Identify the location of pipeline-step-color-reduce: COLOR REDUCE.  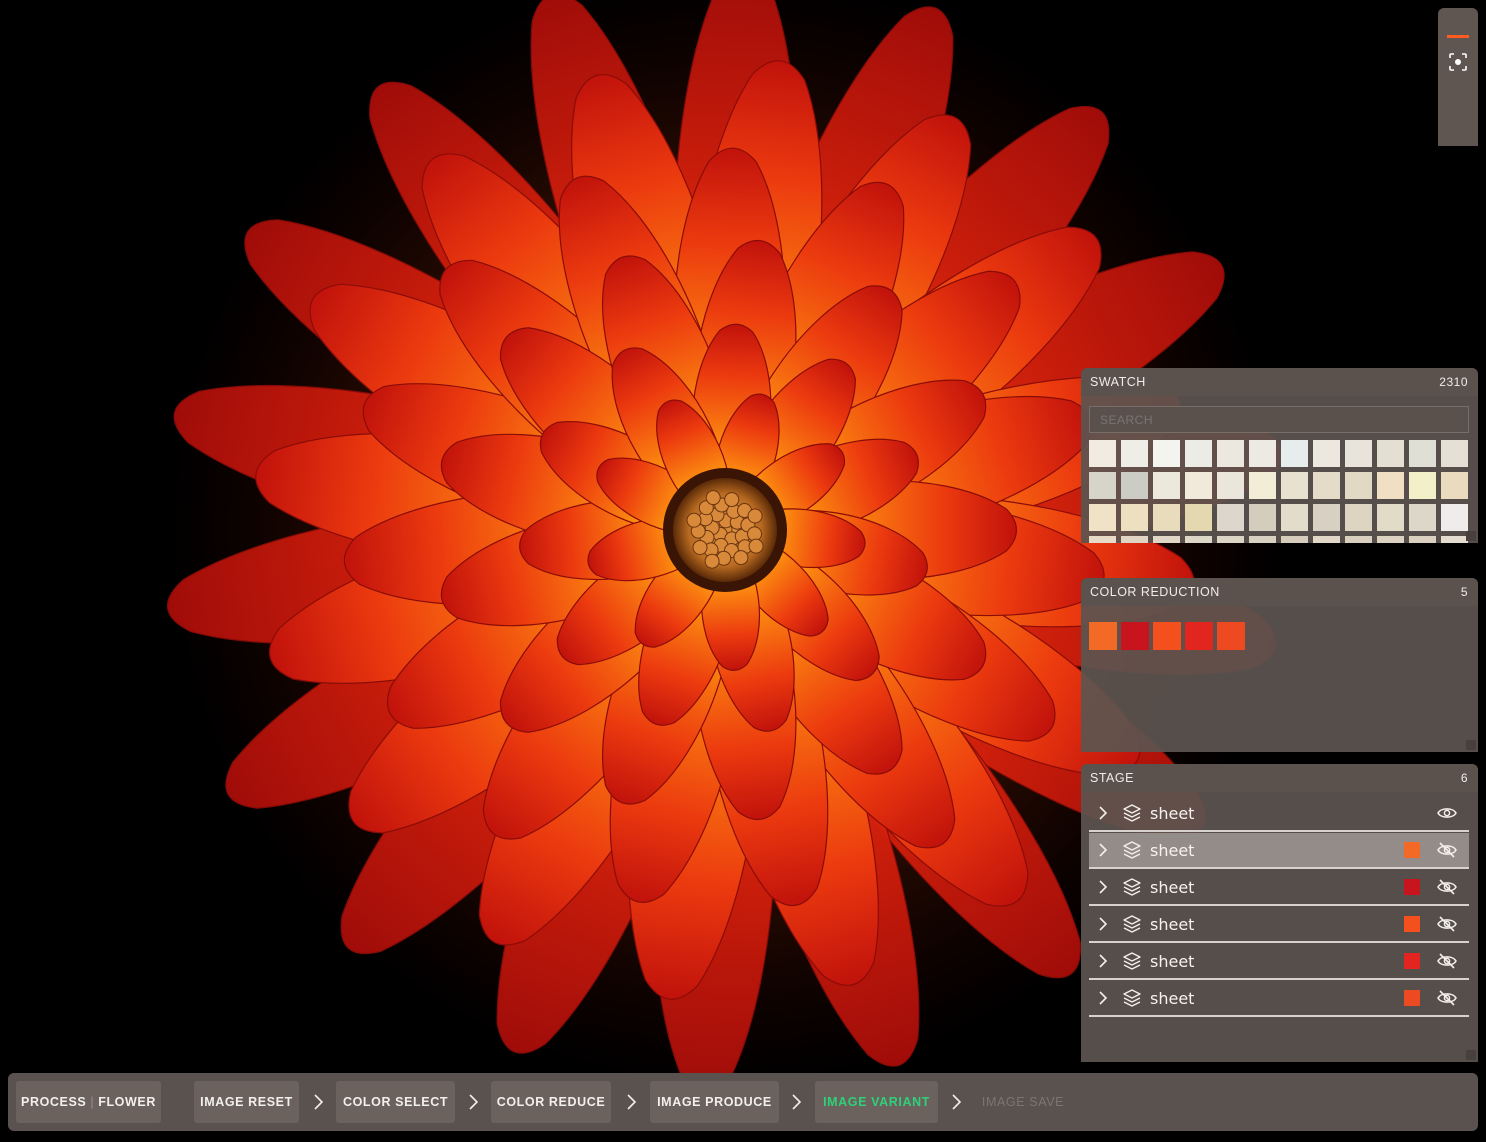
(551, 1102).